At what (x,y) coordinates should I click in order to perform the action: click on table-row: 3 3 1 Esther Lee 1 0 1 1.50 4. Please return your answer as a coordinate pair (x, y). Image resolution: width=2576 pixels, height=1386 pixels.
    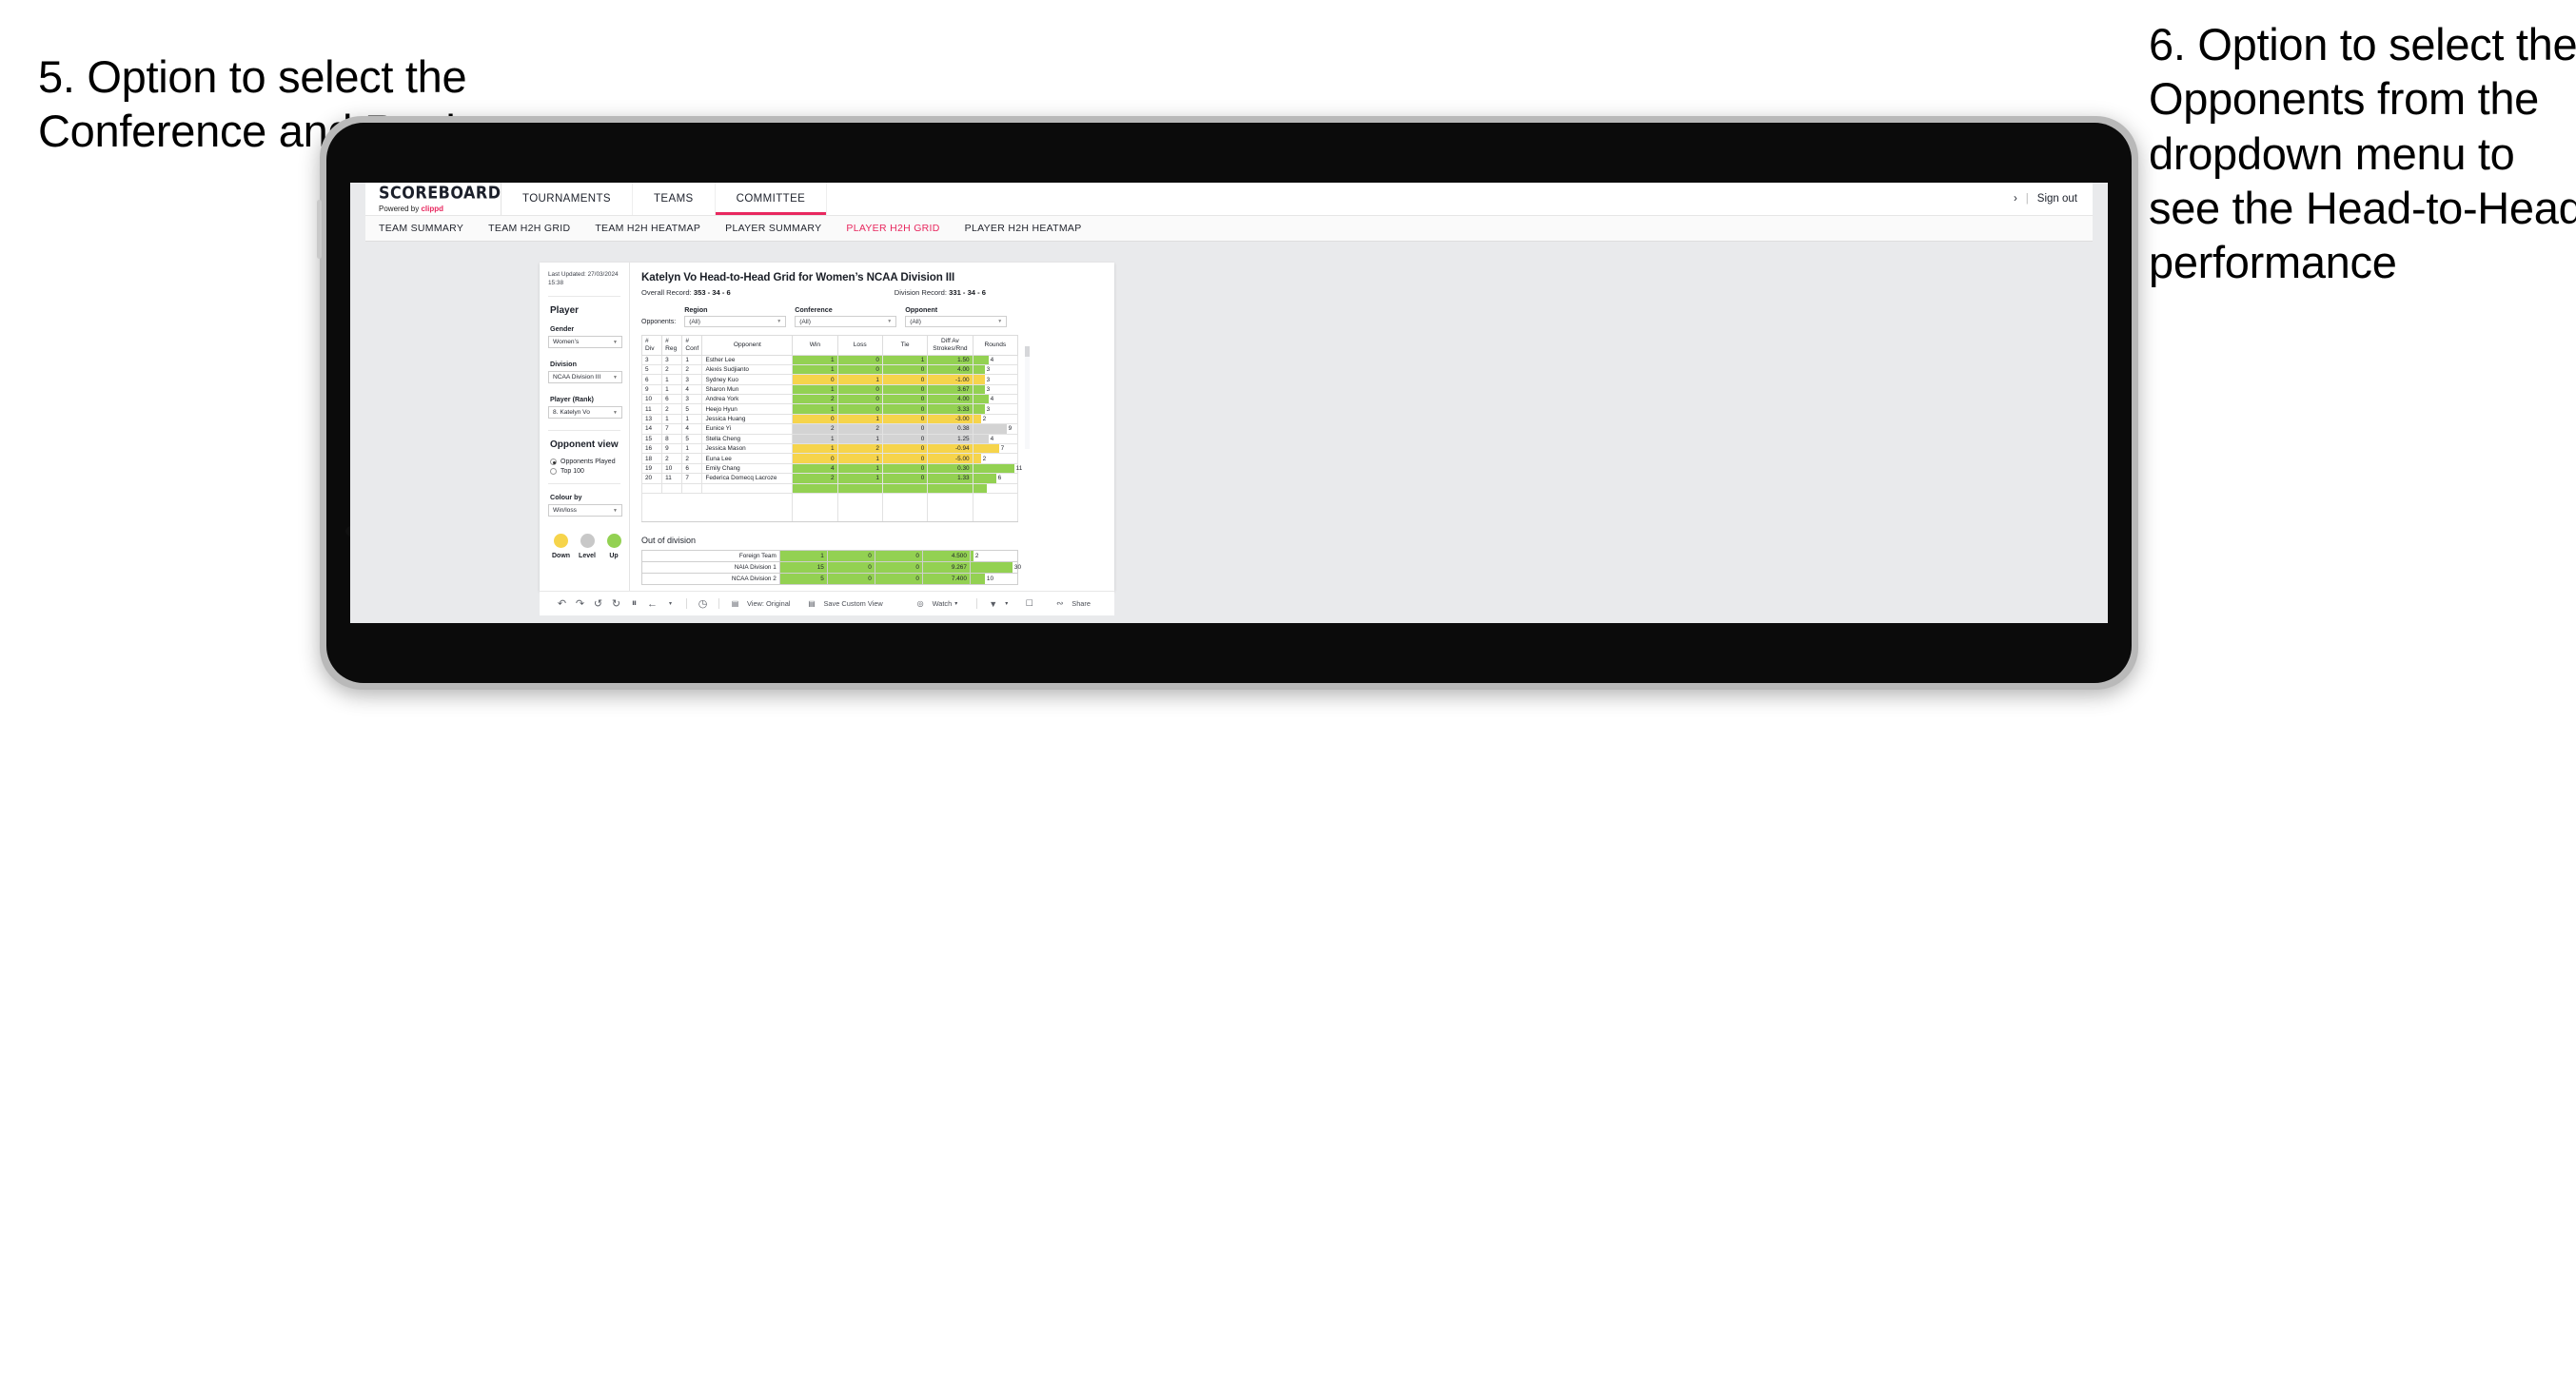
    Looking at the image, I should click on (829, 359).